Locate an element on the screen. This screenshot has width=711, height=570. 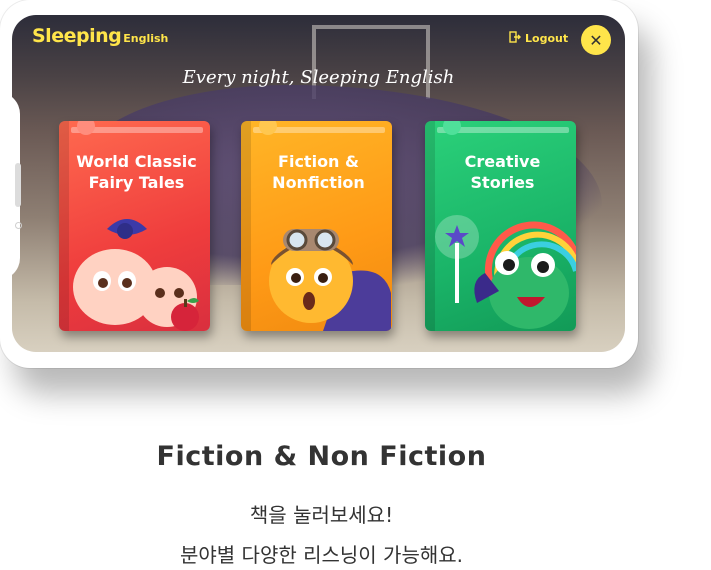
book-title-line1: Fiction & is located at coordinates (318, 161).